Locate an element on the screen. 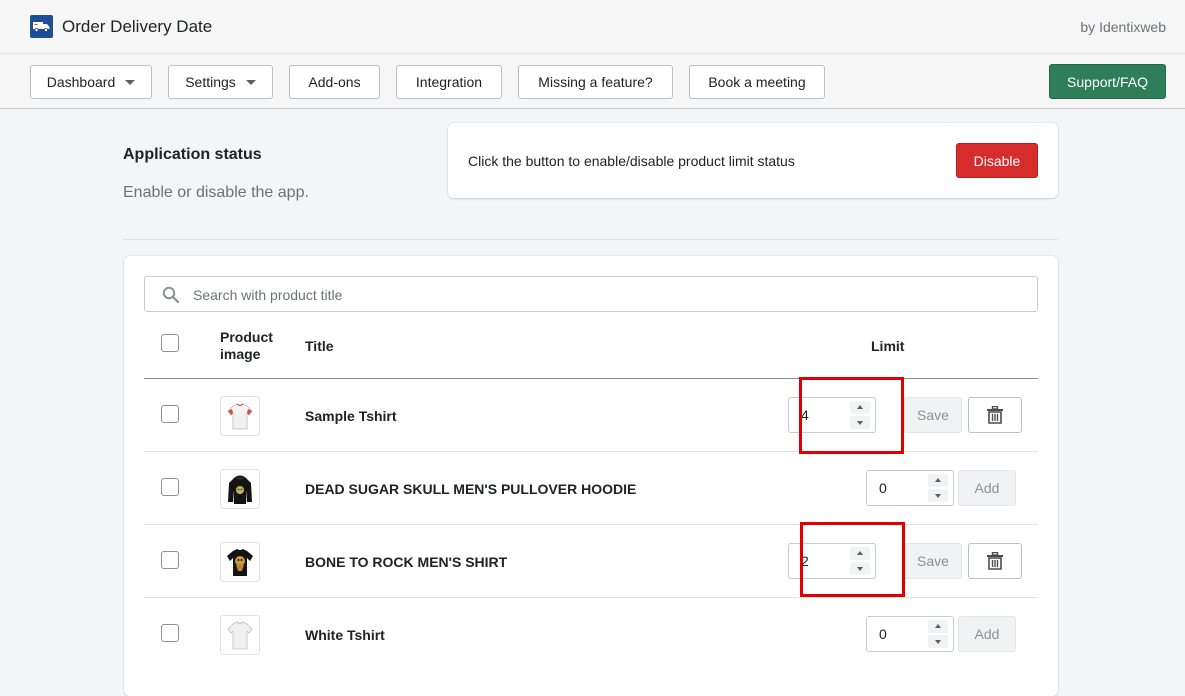 The height and width of the screenshot is (696, 1185). section-heading: Application status is located at coordinates (192, 154).